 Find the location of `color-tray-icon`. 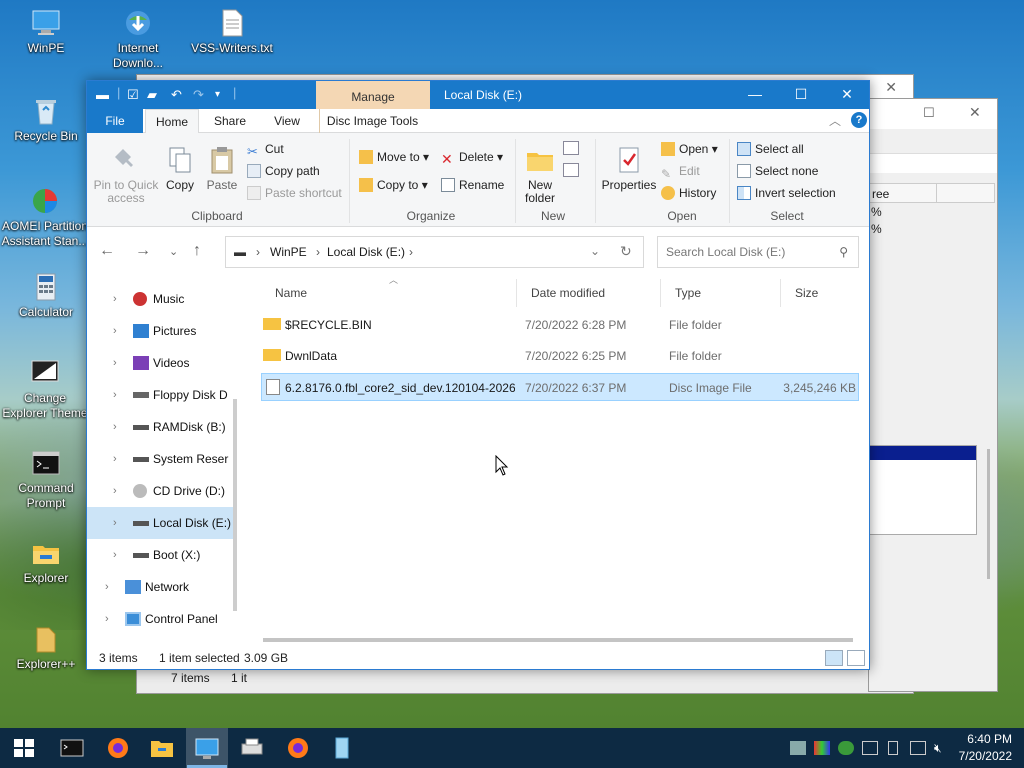

color-tray-icon is located at coordinates (822, 748).